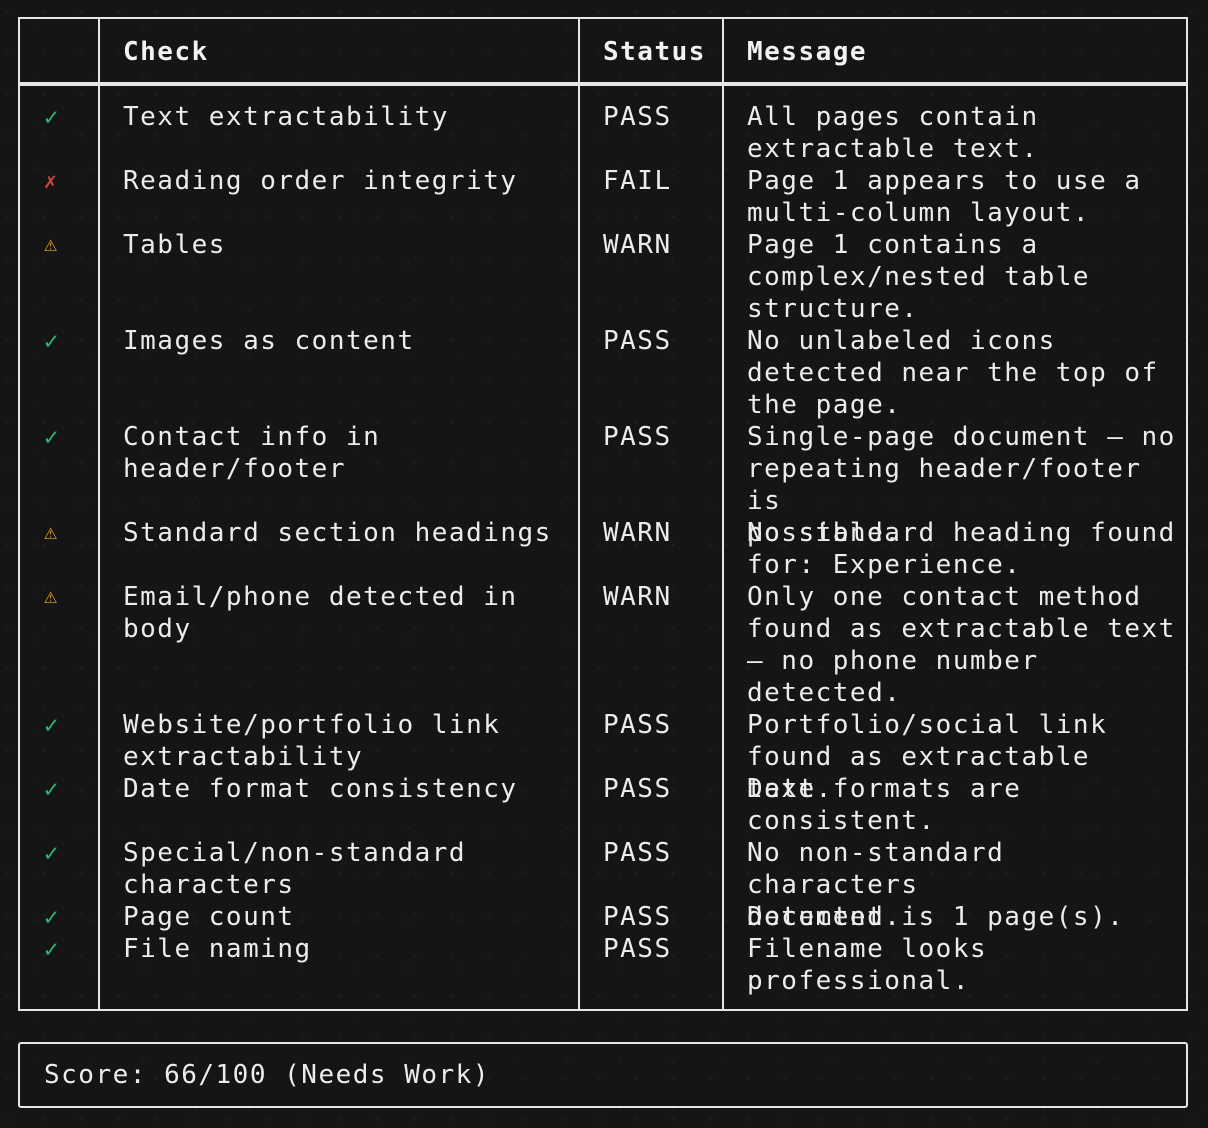 The height and width of the screenshot is (1128, 1208). I want to click on check-name: File naming, so click(217, 949).